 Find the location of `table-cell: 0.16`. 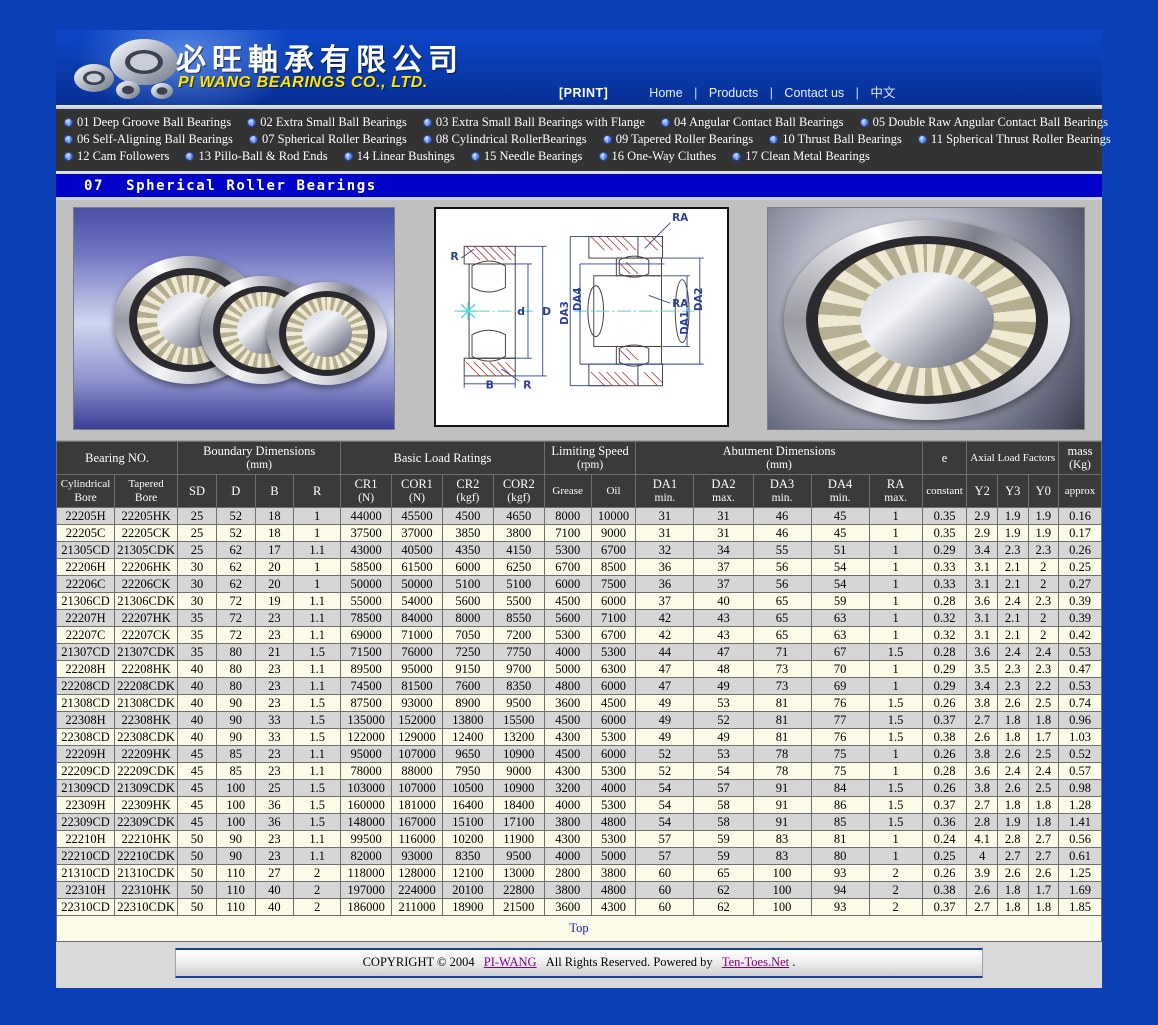

table-cell: 0.16 is located at coordinates (1080, 516).